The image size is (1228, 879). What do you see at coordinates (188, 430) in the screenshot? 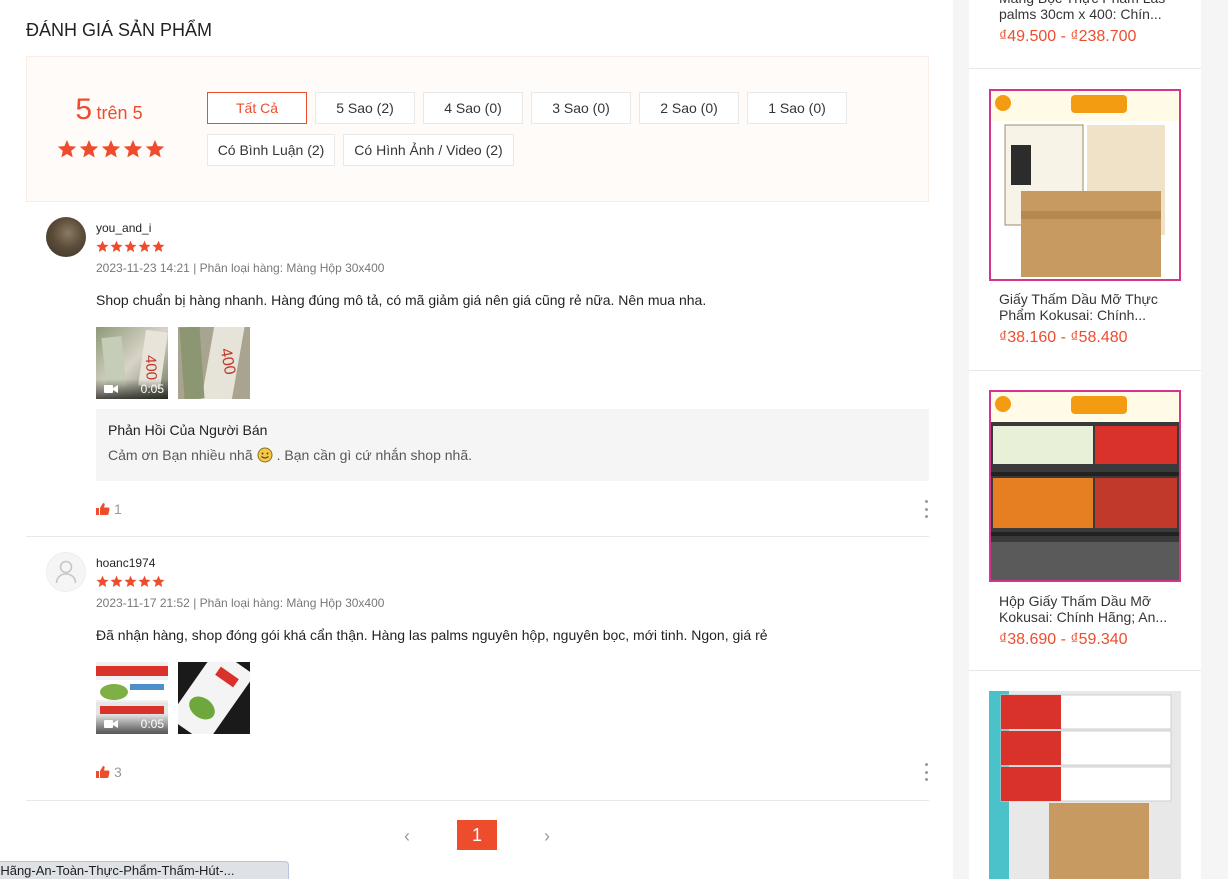
I see `seller-reply-title: Phản Hồi Của Người Bán` at bounding box center [188, 430].